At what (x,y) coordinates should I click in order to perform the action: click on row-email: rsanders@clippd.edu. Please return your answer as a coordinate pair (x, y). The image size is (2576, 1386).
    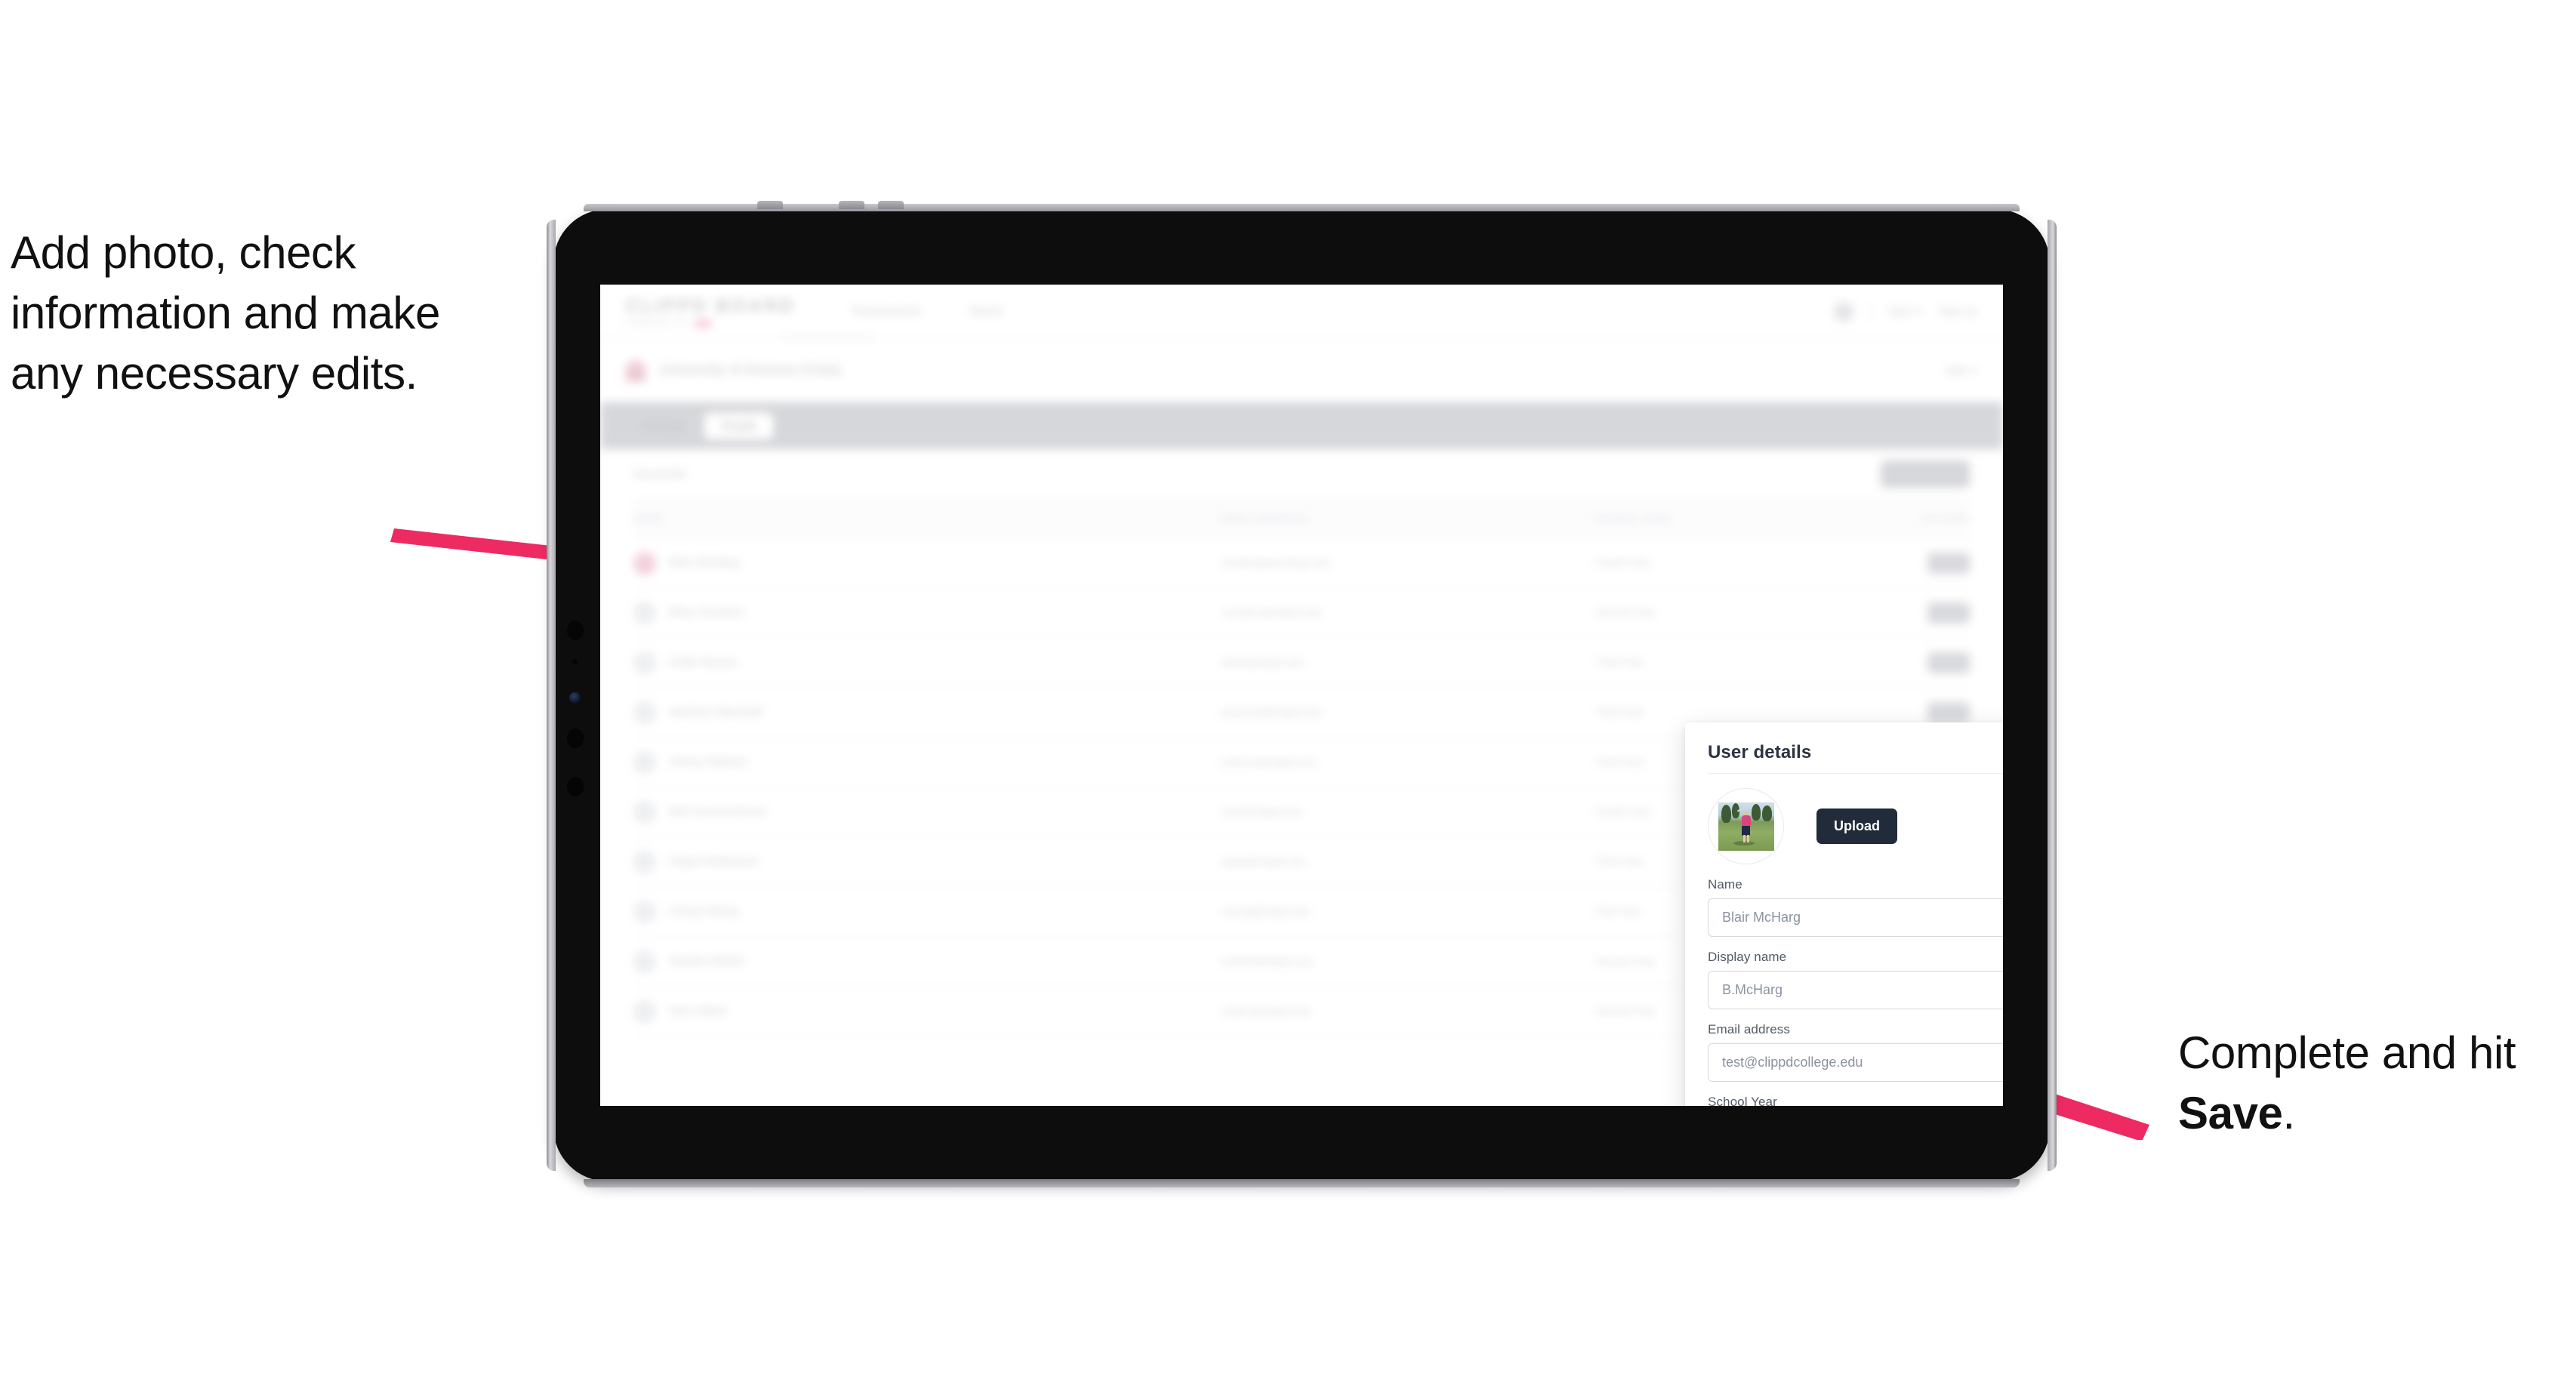
    Looking at the image, I should click on (1271, 611).